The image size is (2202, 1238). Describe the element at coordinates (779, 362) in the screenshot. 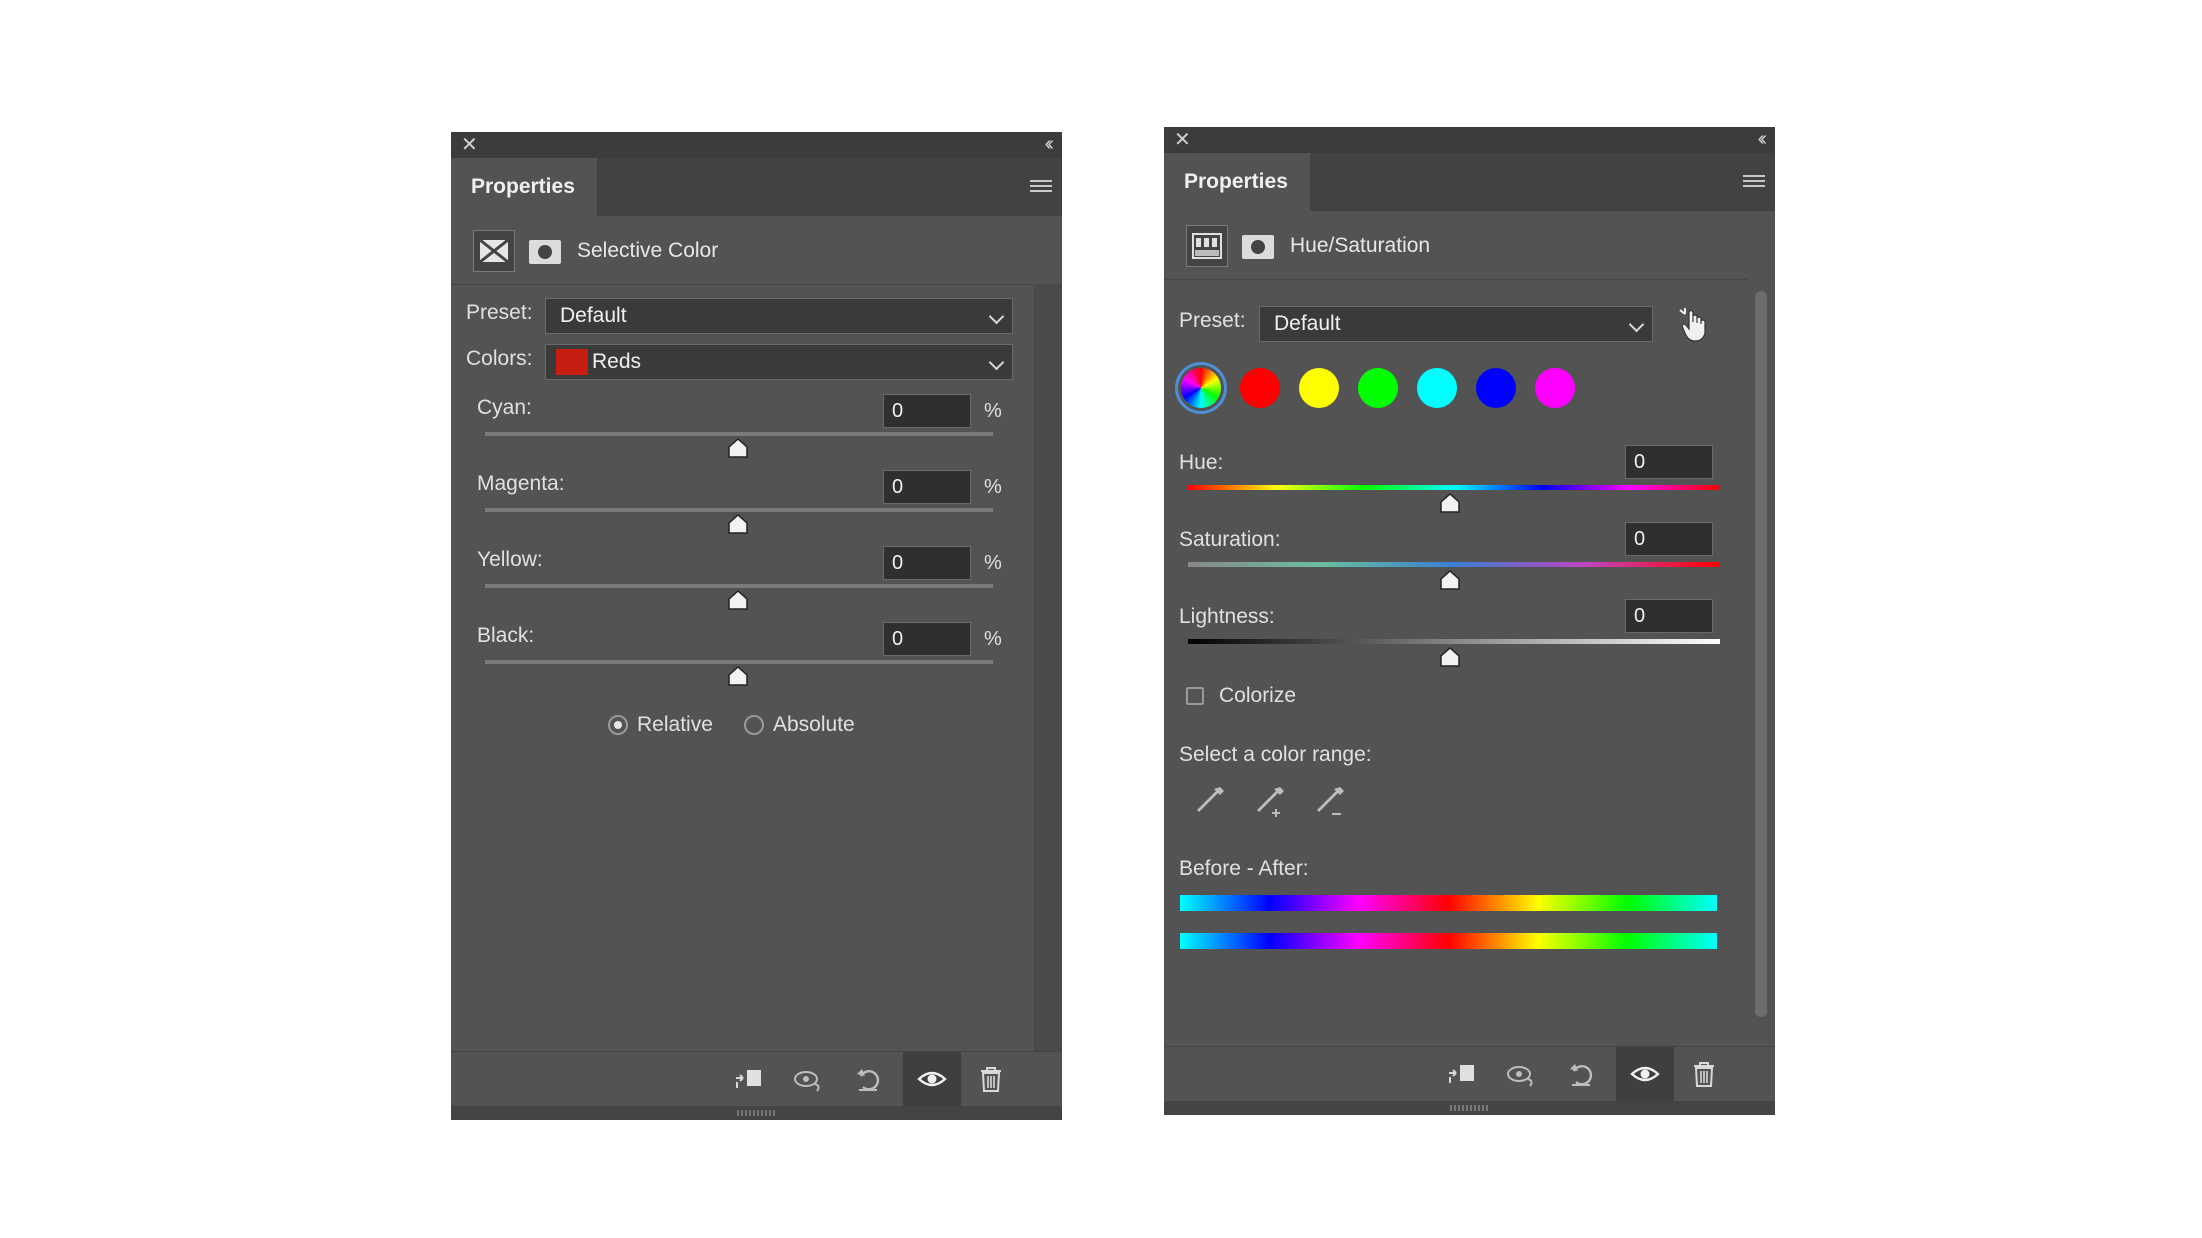

I see `colors-dropdown: Reds` at that location.